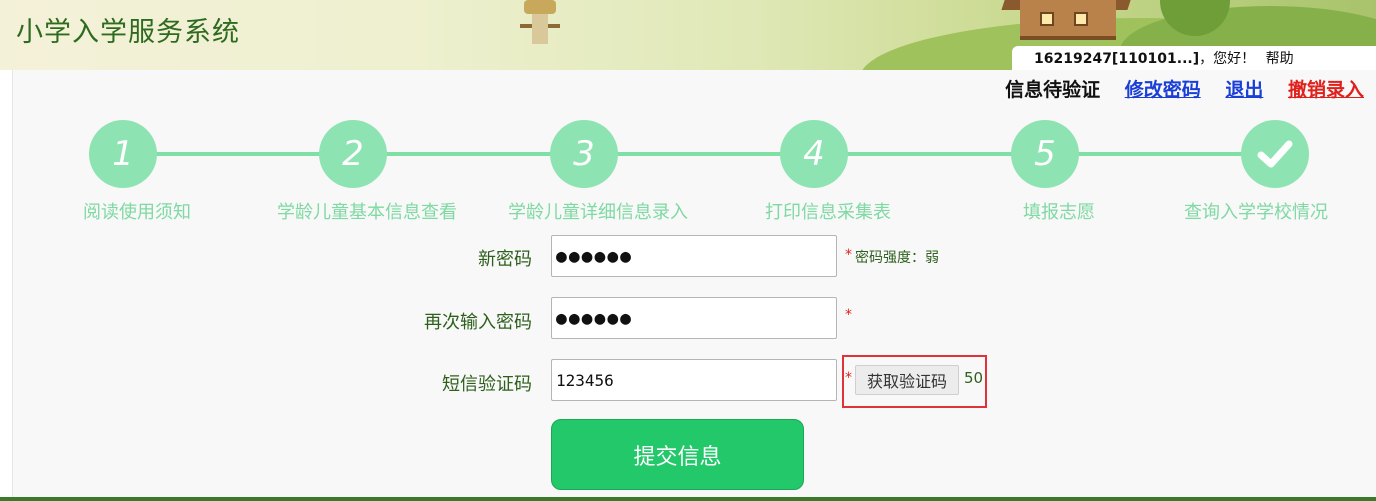 The height and width of the screenshot is (501, 1376). Describe the element at coordinates (1244, 90) in the screenshot. I see `logout-link: 退出` at that location.